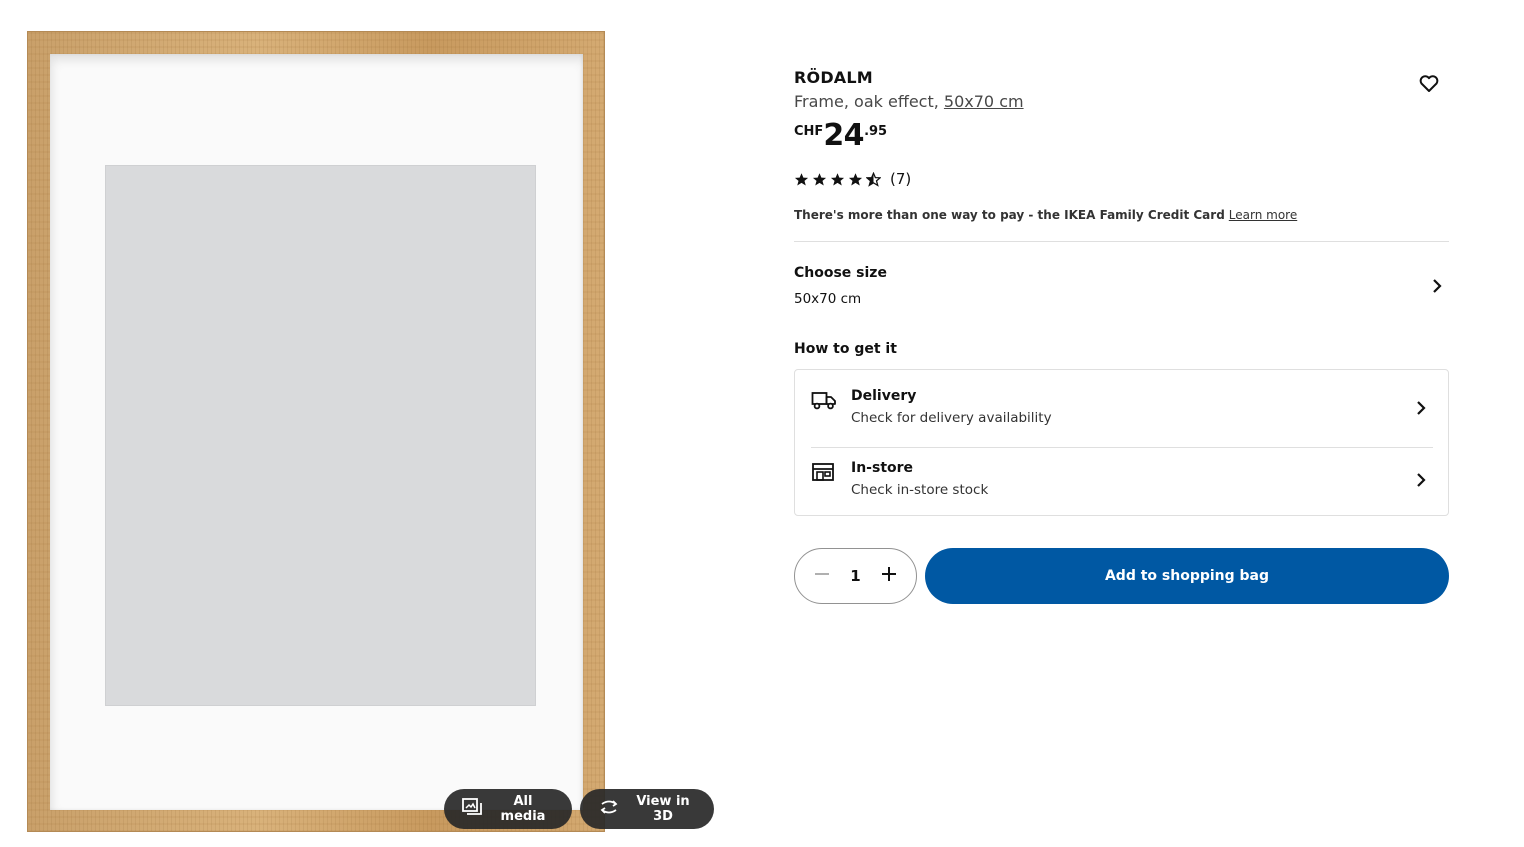 Image resolution: width=1524 pixels, height=847 pixels. I want to click on learn-more-link: Learn more, so click(1263, 215).